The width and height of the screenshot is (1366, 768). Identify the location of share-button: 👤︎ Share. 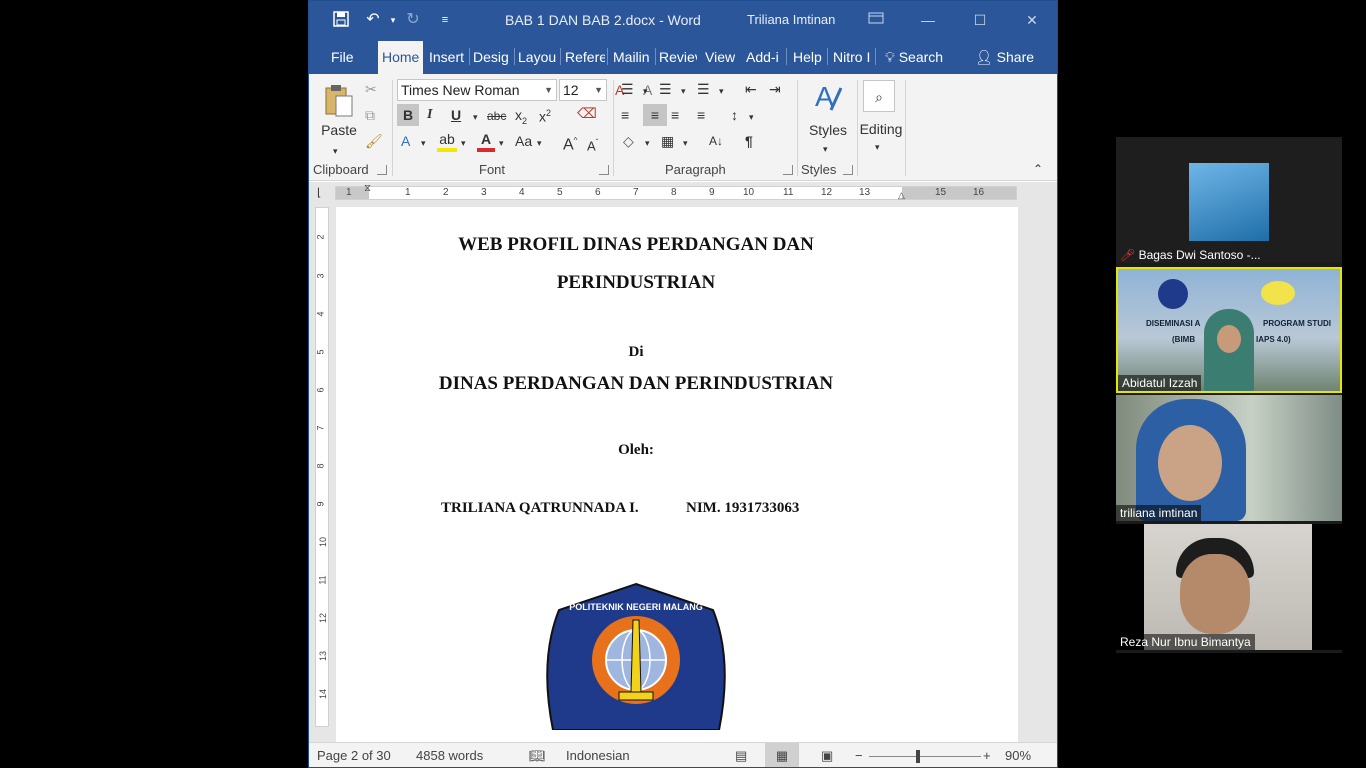
(1004, 56).